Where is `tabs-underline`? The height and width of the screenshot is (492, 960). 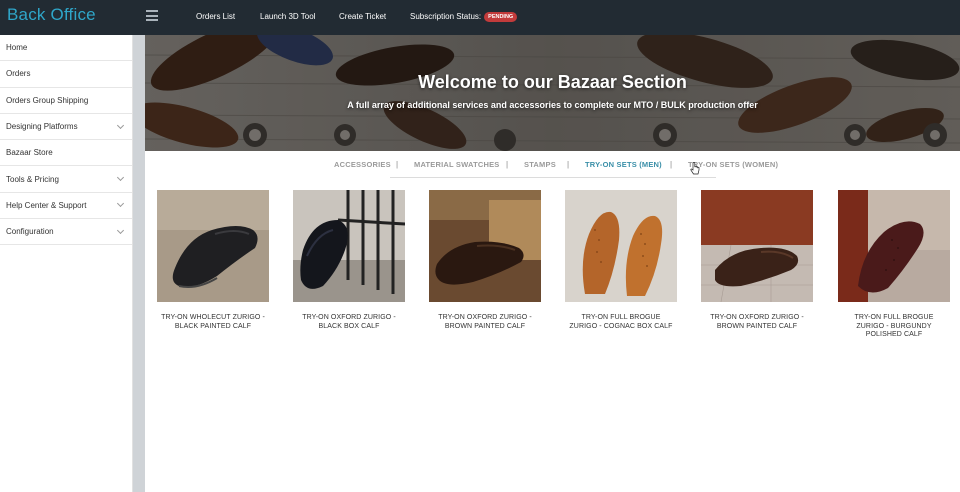 tabs-underline is located at coordinates (553, 177).